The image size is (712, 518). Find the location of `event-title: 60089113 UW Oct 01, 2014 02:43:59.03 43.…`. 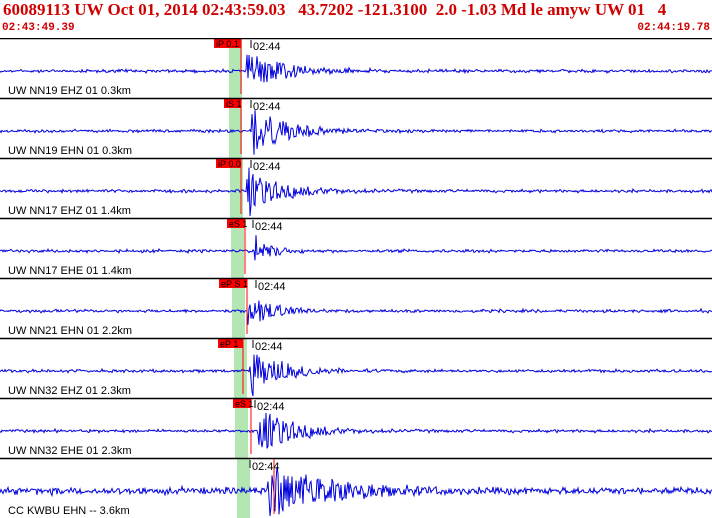

event-title: 60089113 UW Oct 01, 2014 02:43:59.03 43.… is located at coordinates (335, 9).